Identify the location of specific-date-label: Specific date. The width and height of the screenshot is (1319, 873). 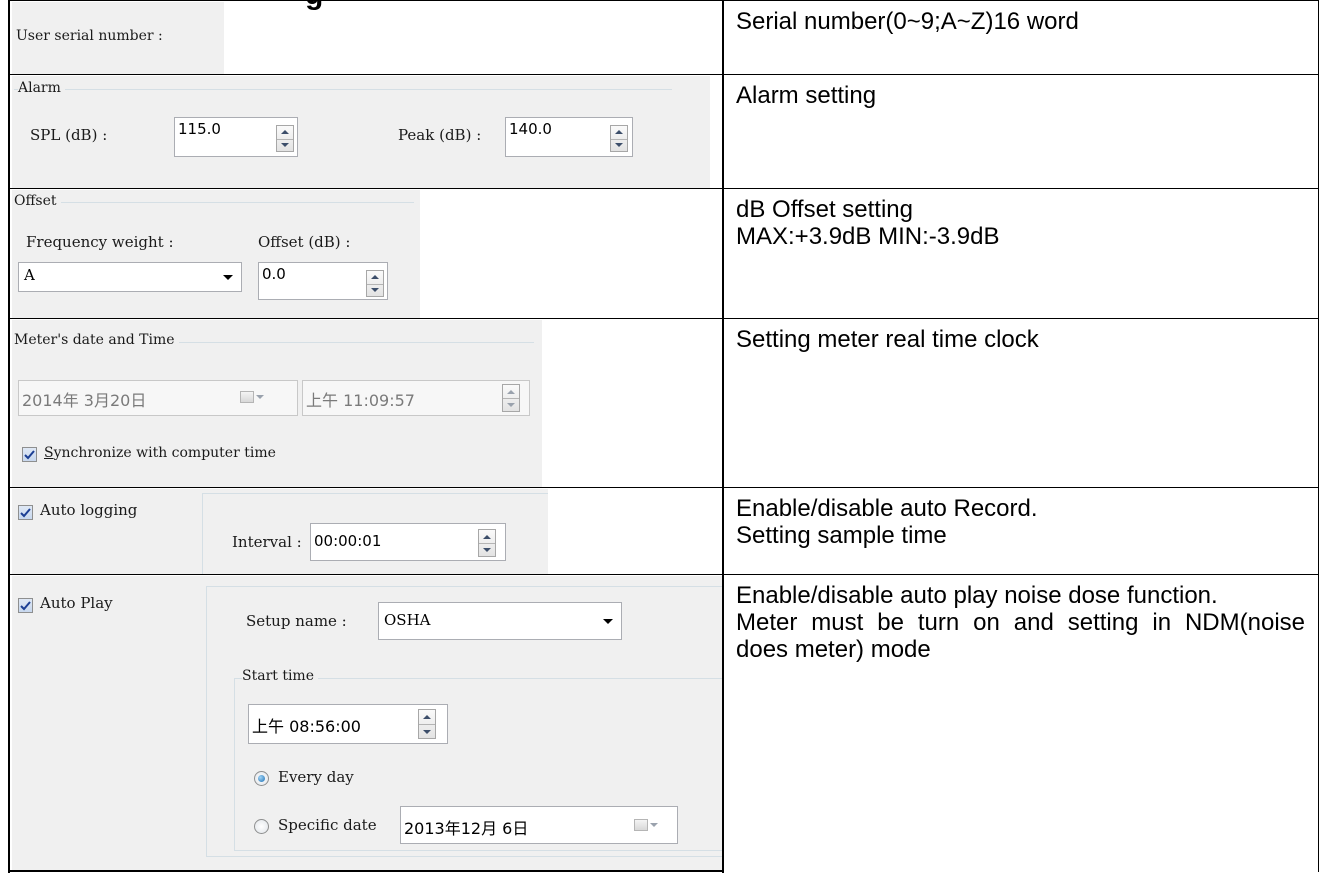
(327, 825).